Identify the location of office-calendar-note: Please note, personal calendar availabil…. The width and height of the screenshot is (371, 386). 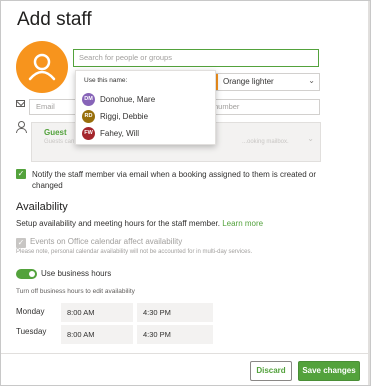
(134, 252).